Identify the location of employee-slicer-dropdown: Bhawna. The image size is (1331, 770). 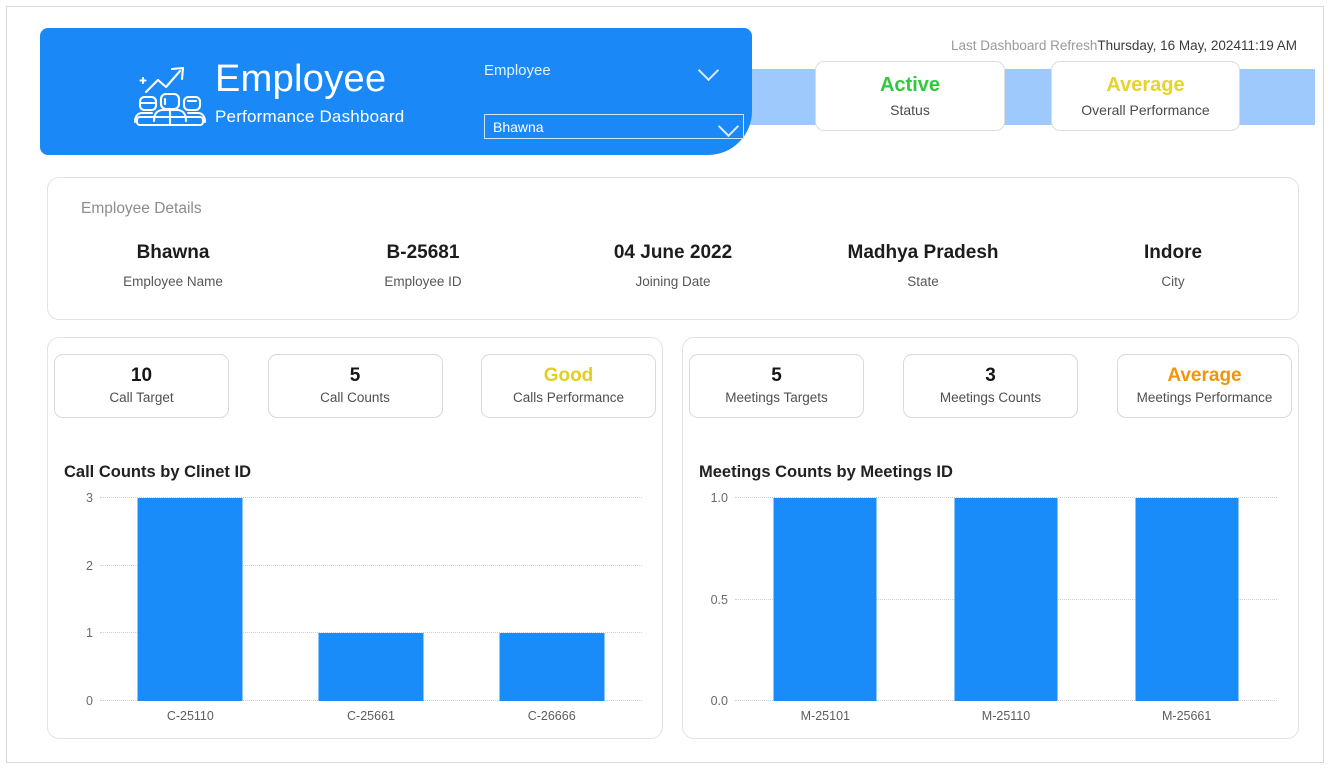
(614, 126).